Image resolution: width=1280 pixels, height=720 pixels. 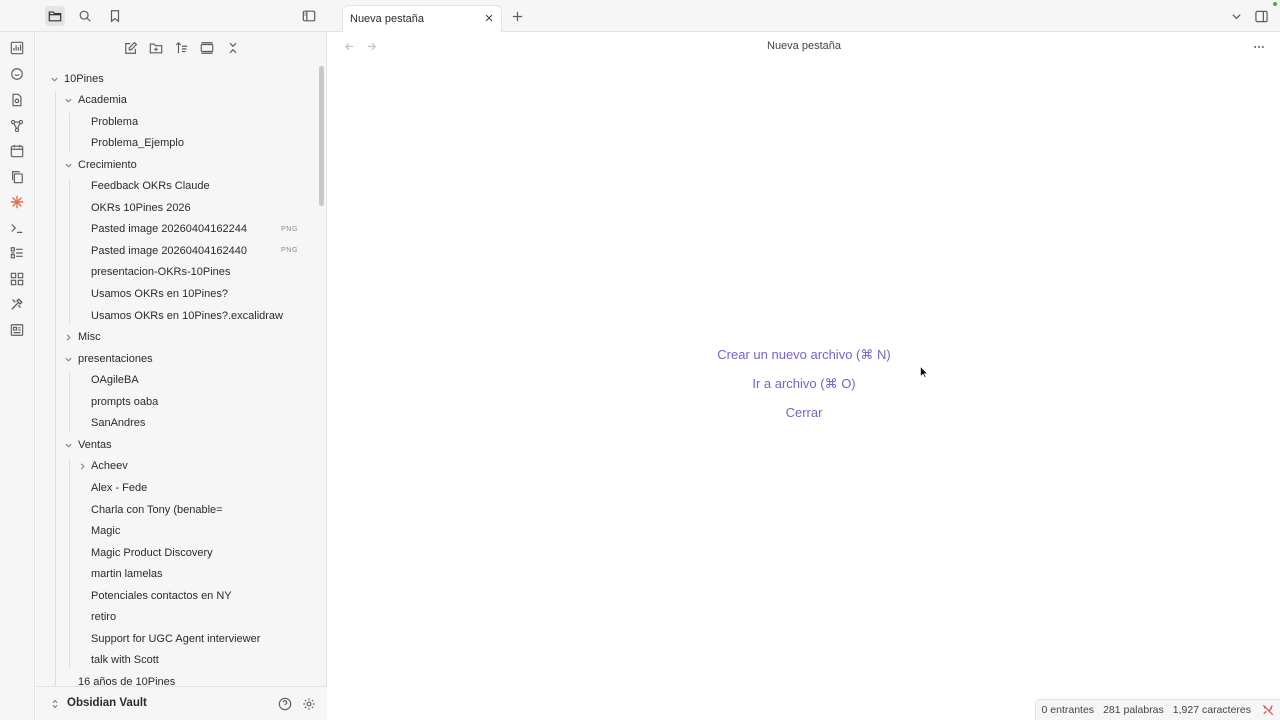 I want to click on tree-file: Usamos OKRs en 10Pines?, so click(x=176, y=294).